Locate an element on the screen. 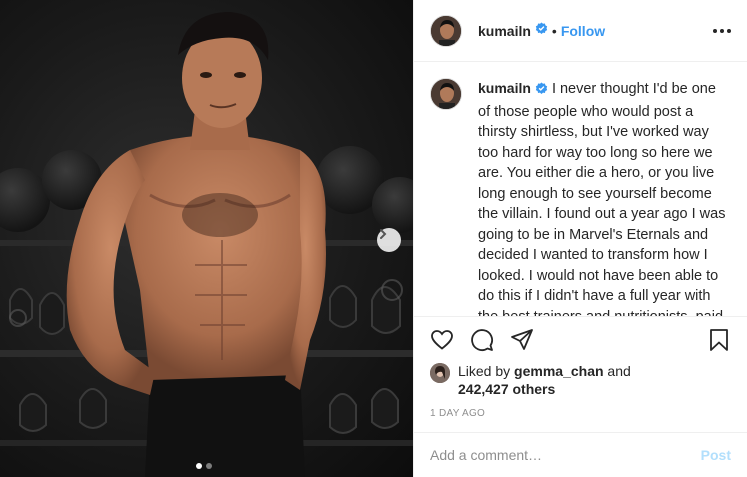 This screenshot has height=477, width=747. post-date: 1 DAY AGO is located at coordinates (580, 416).